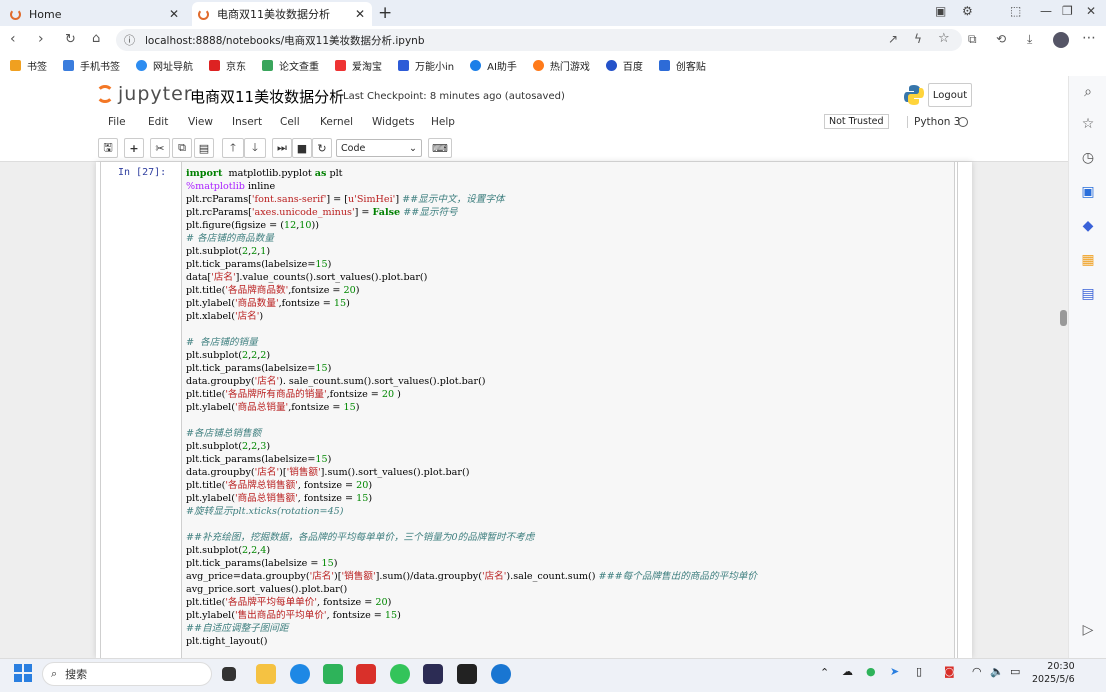  Describe the element at coordinates (127, 674) in the screenshot. I see `taskbar-search-input: ⌕ 搜索` at that location.